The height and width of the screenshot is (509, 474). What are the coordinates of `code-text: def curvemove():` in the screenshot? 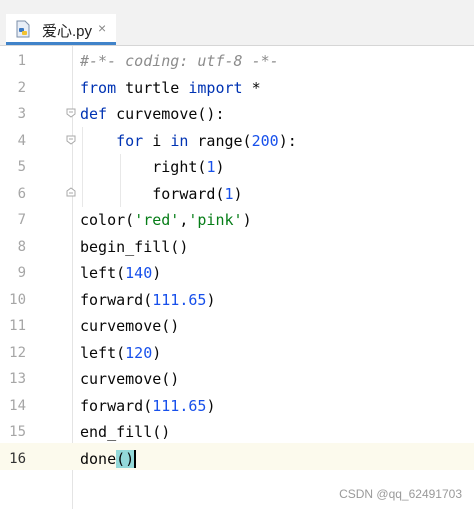 It's located at (152, 114).